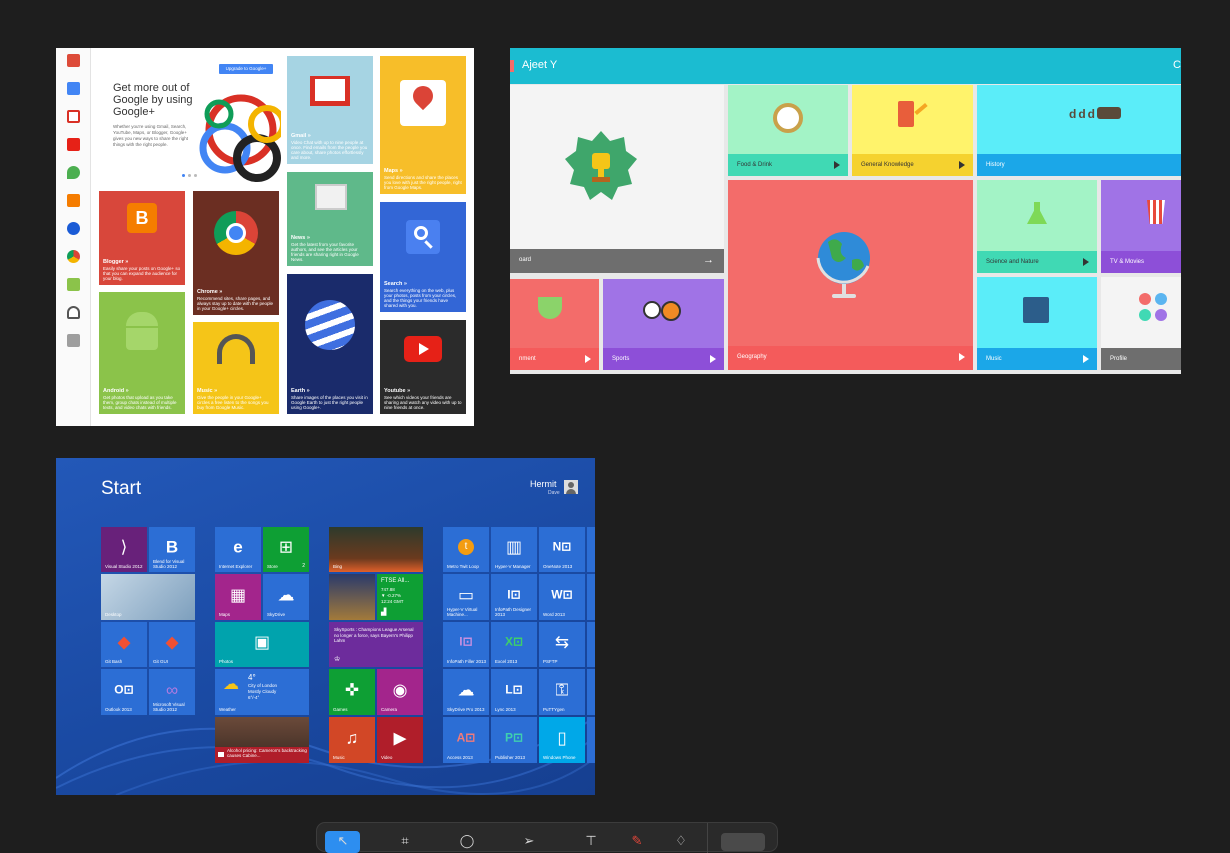 The height and width of the screenshot is (853, 1230). I want to click on youtube-icon, so click(73, 144).